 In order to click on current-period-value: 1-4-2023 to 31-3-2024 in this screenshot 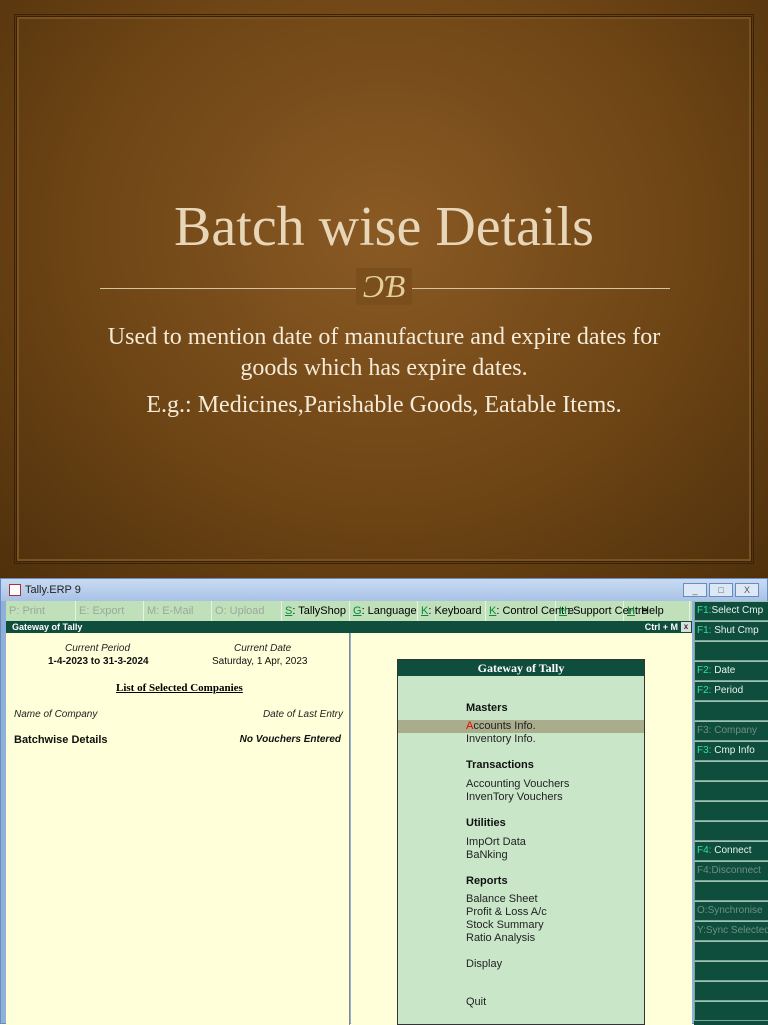, I will do `click(98, 661)`.